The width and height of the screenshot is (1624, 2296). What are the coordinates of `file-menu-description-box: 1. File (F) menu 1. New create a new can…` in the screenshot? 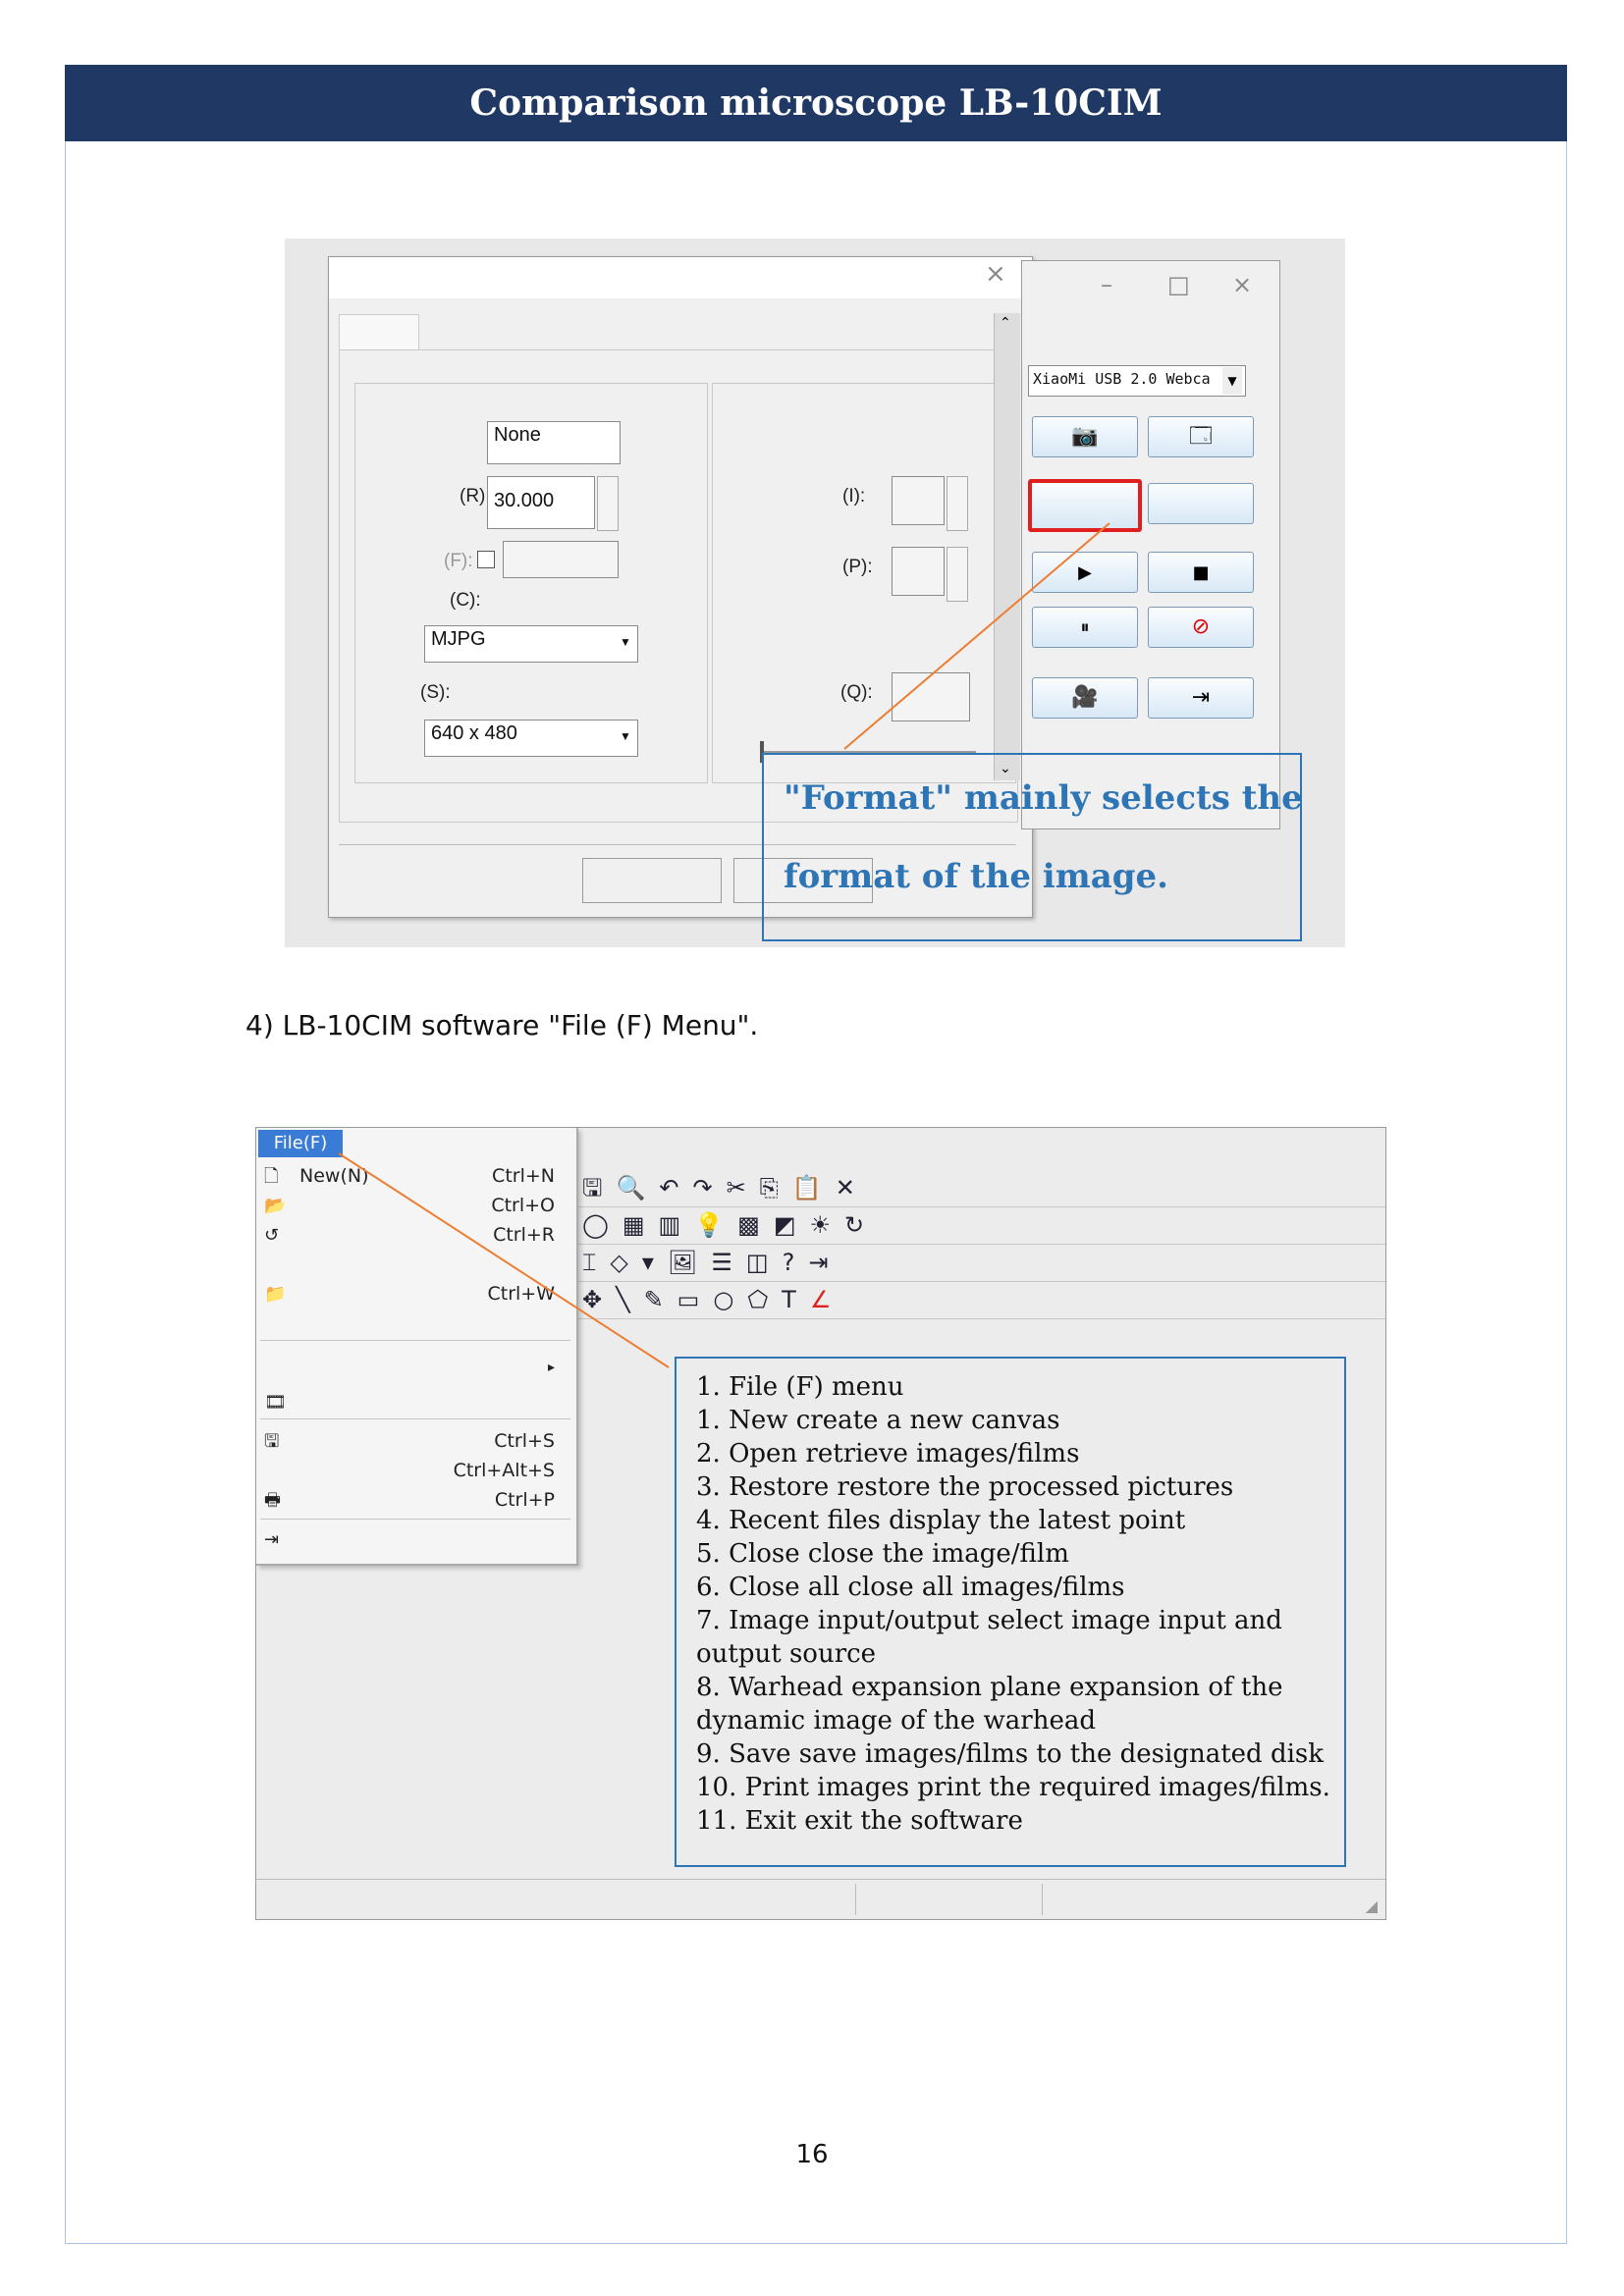 It's located at (1010, 1612).